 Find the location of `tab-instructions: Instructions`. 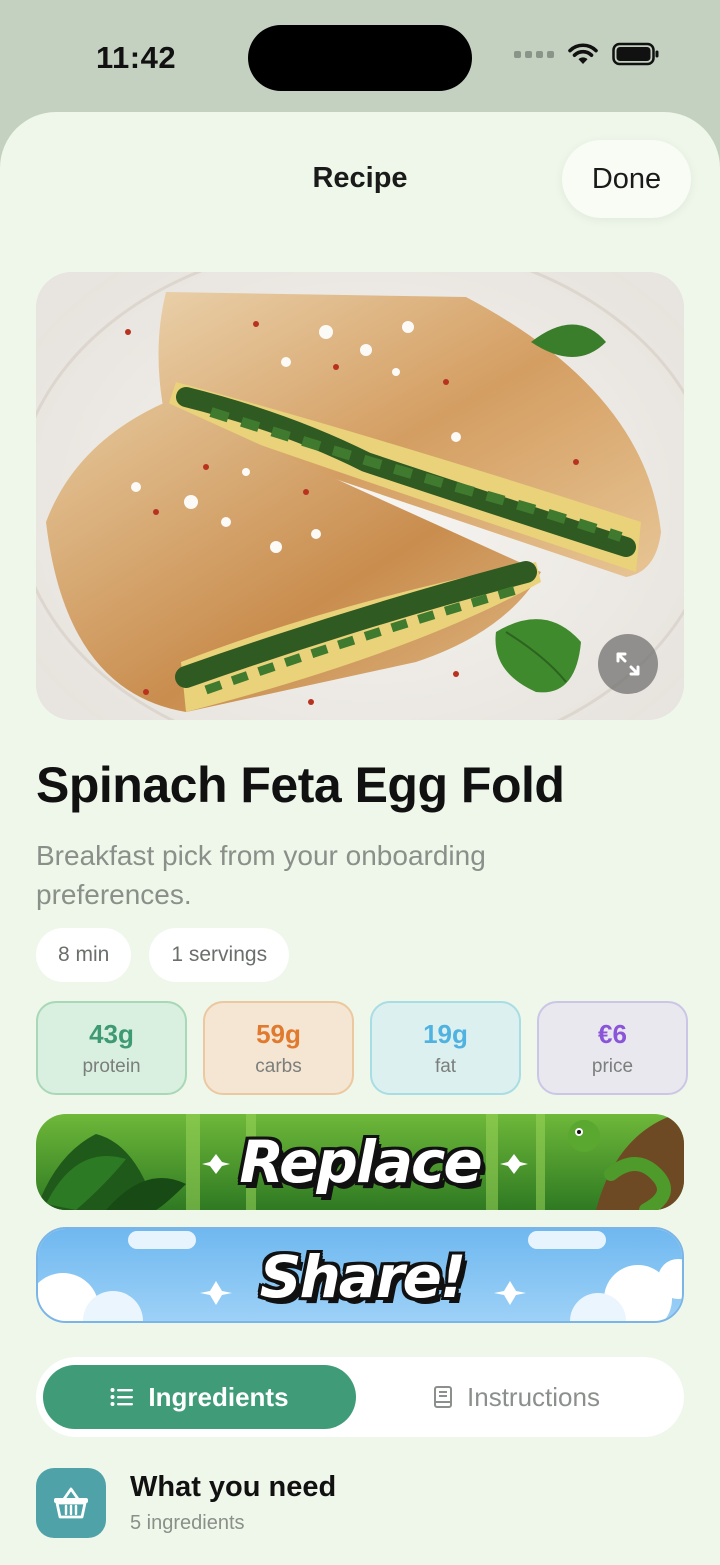

tab-instructions: Instructions is located at coordinates (516, 1397).